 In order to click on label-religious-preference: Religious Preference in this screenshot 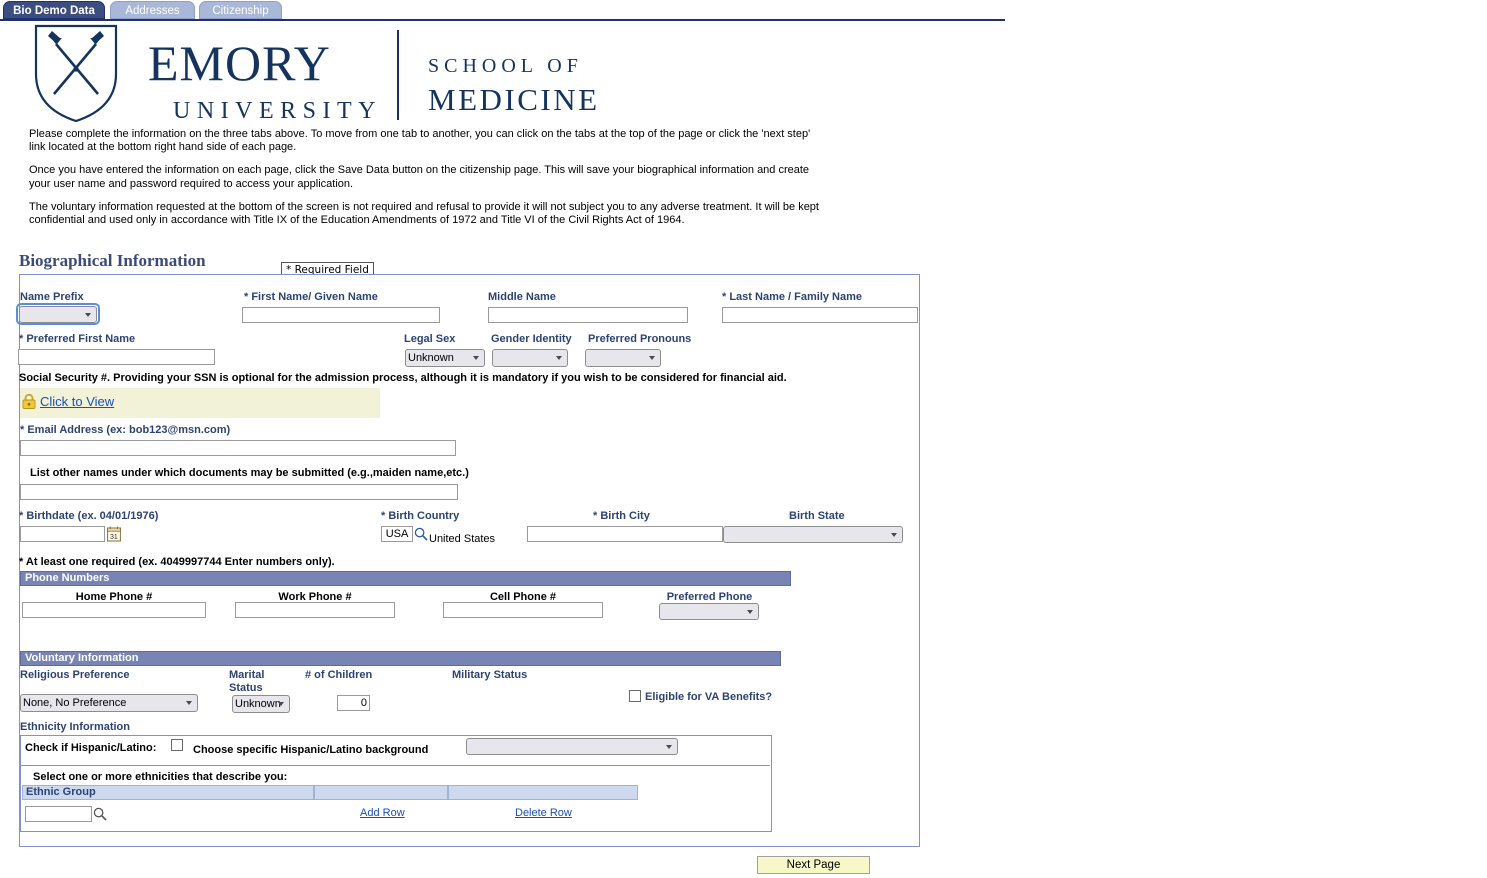, I will do `click(75, 675)`.